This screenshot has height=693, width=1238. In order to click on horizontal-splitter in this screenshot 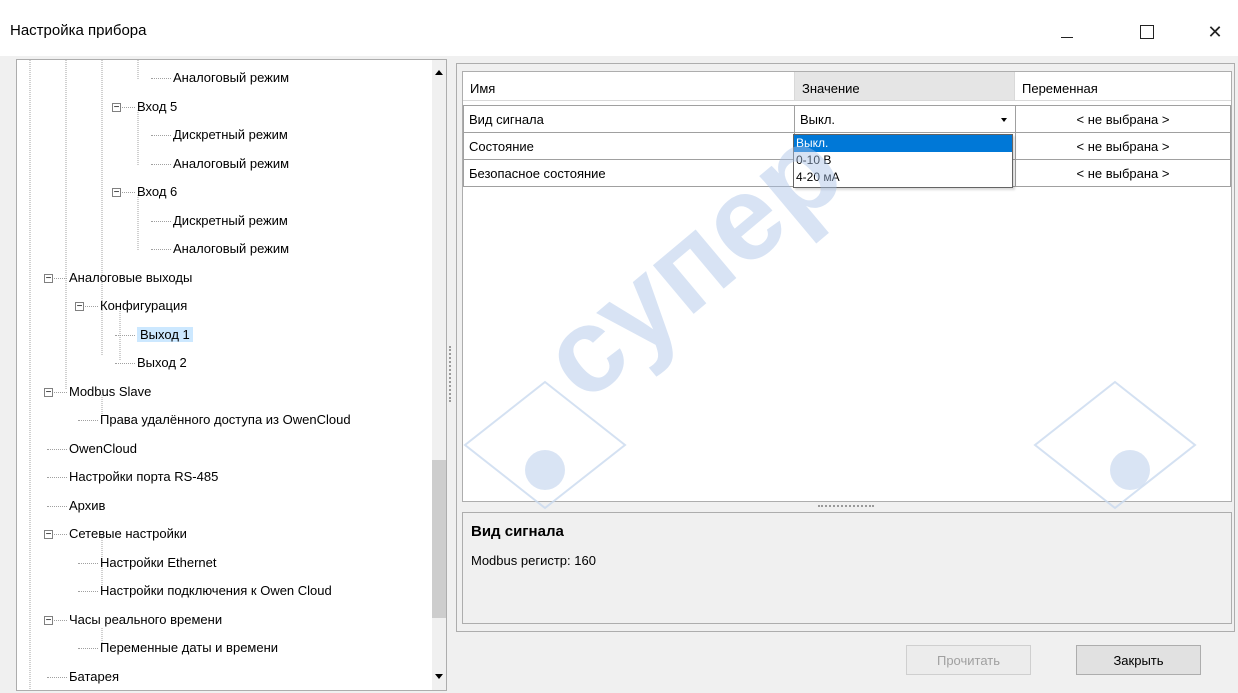, I will do `click(846, 507)`.